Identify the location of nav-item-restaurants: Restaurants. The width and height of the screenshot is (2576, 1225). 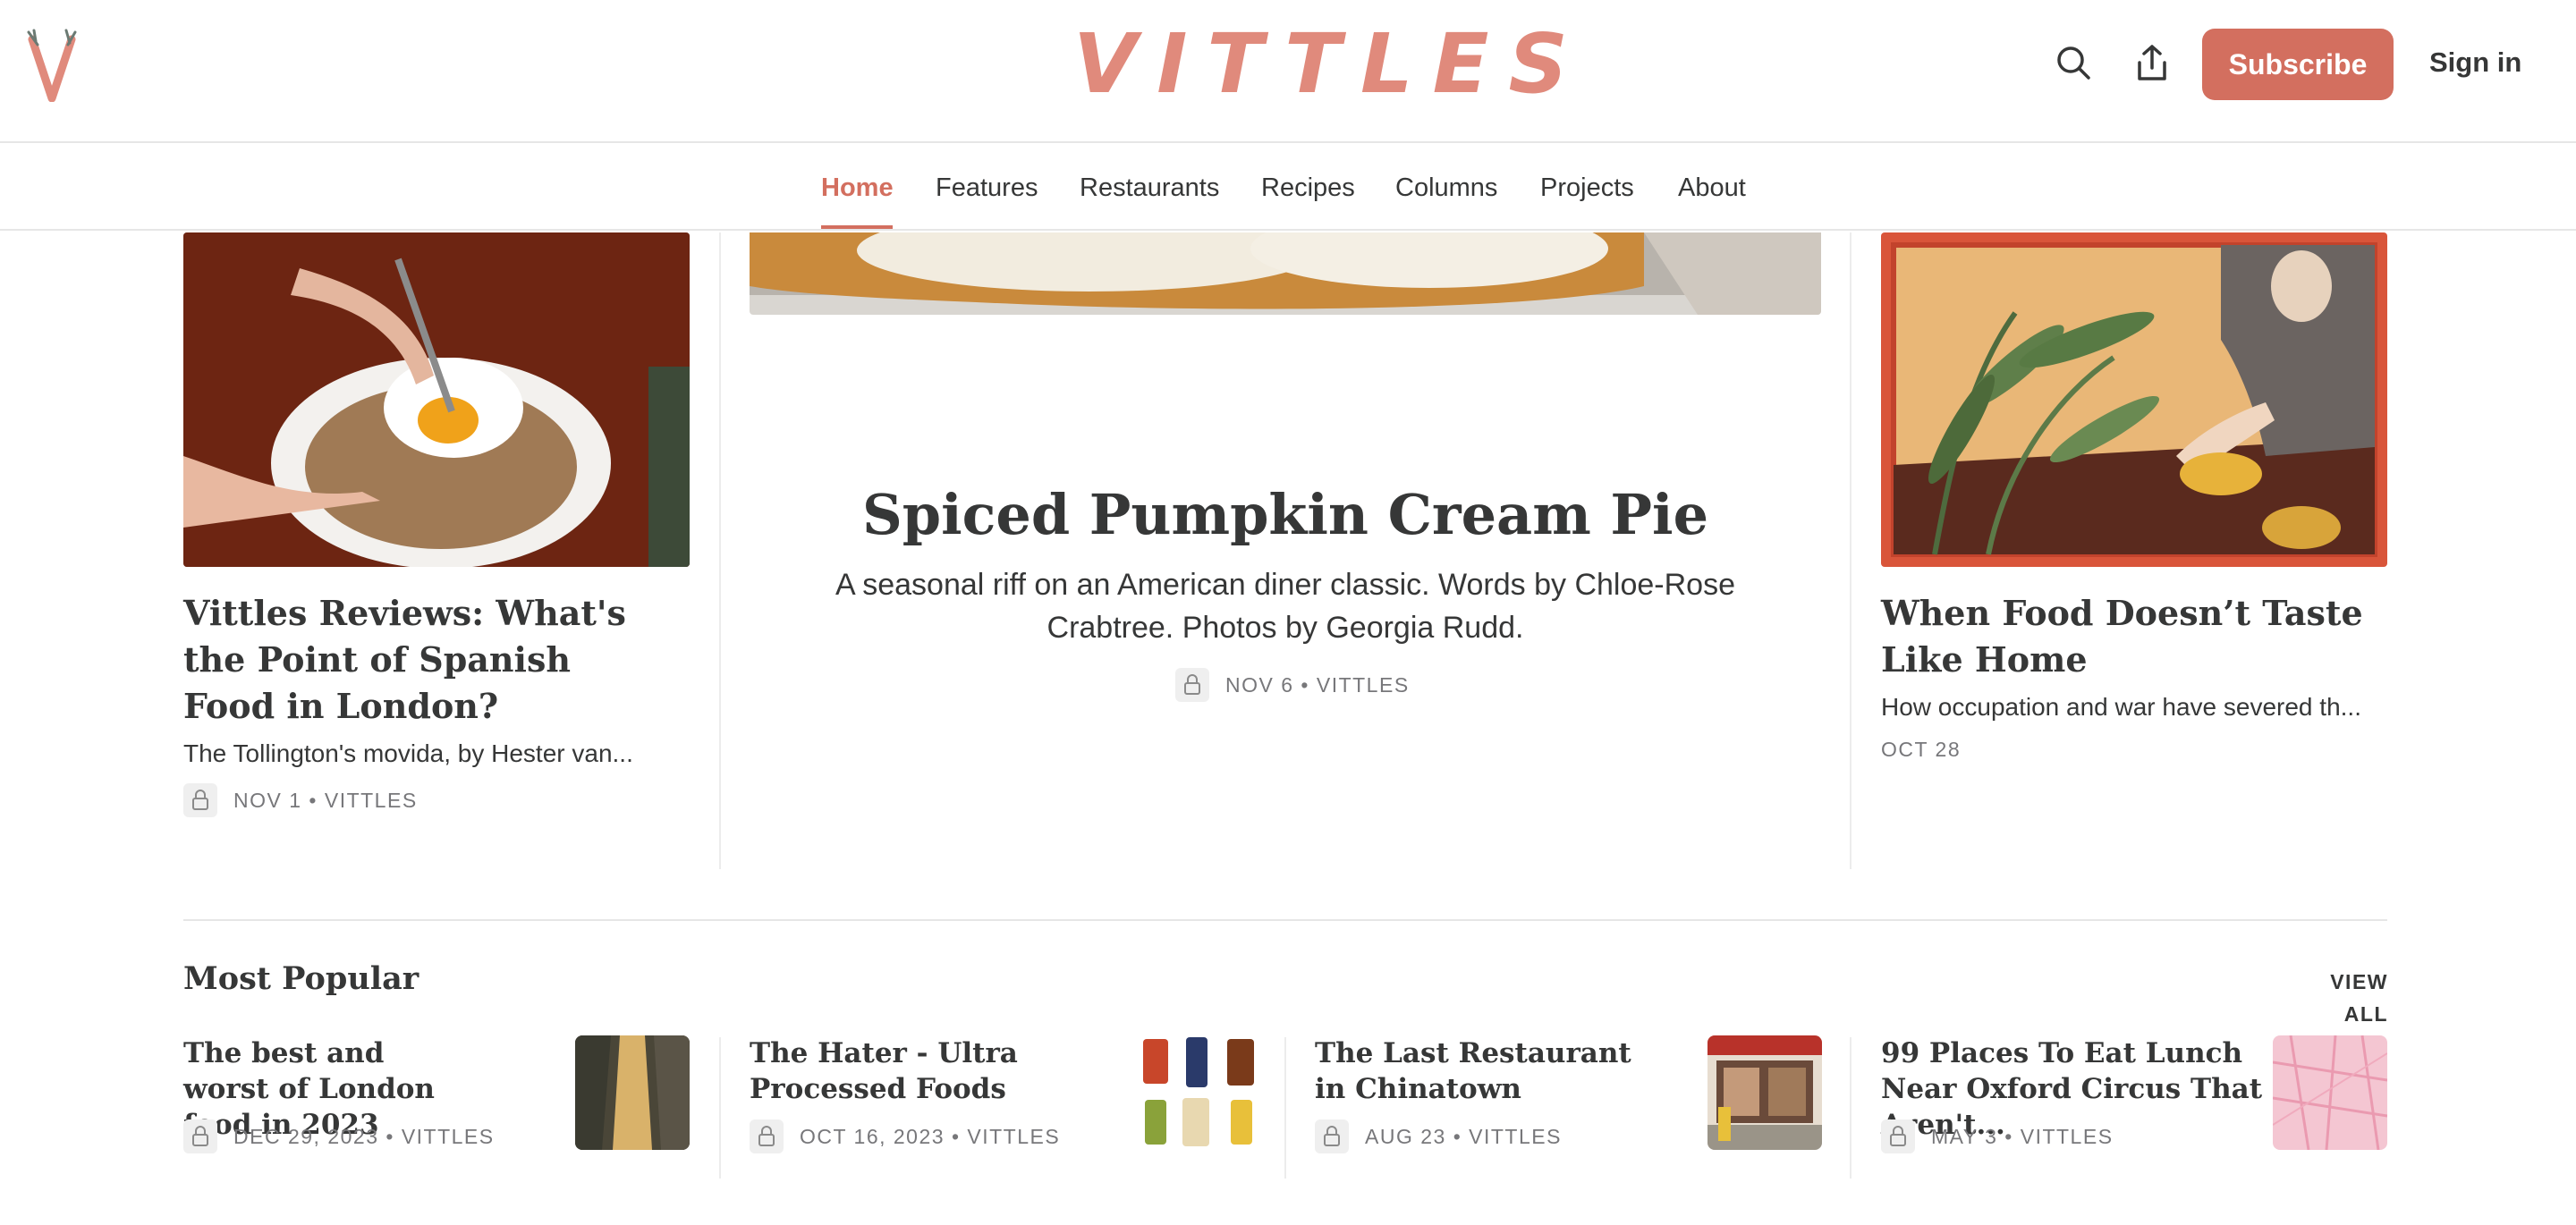
(1149, 188).